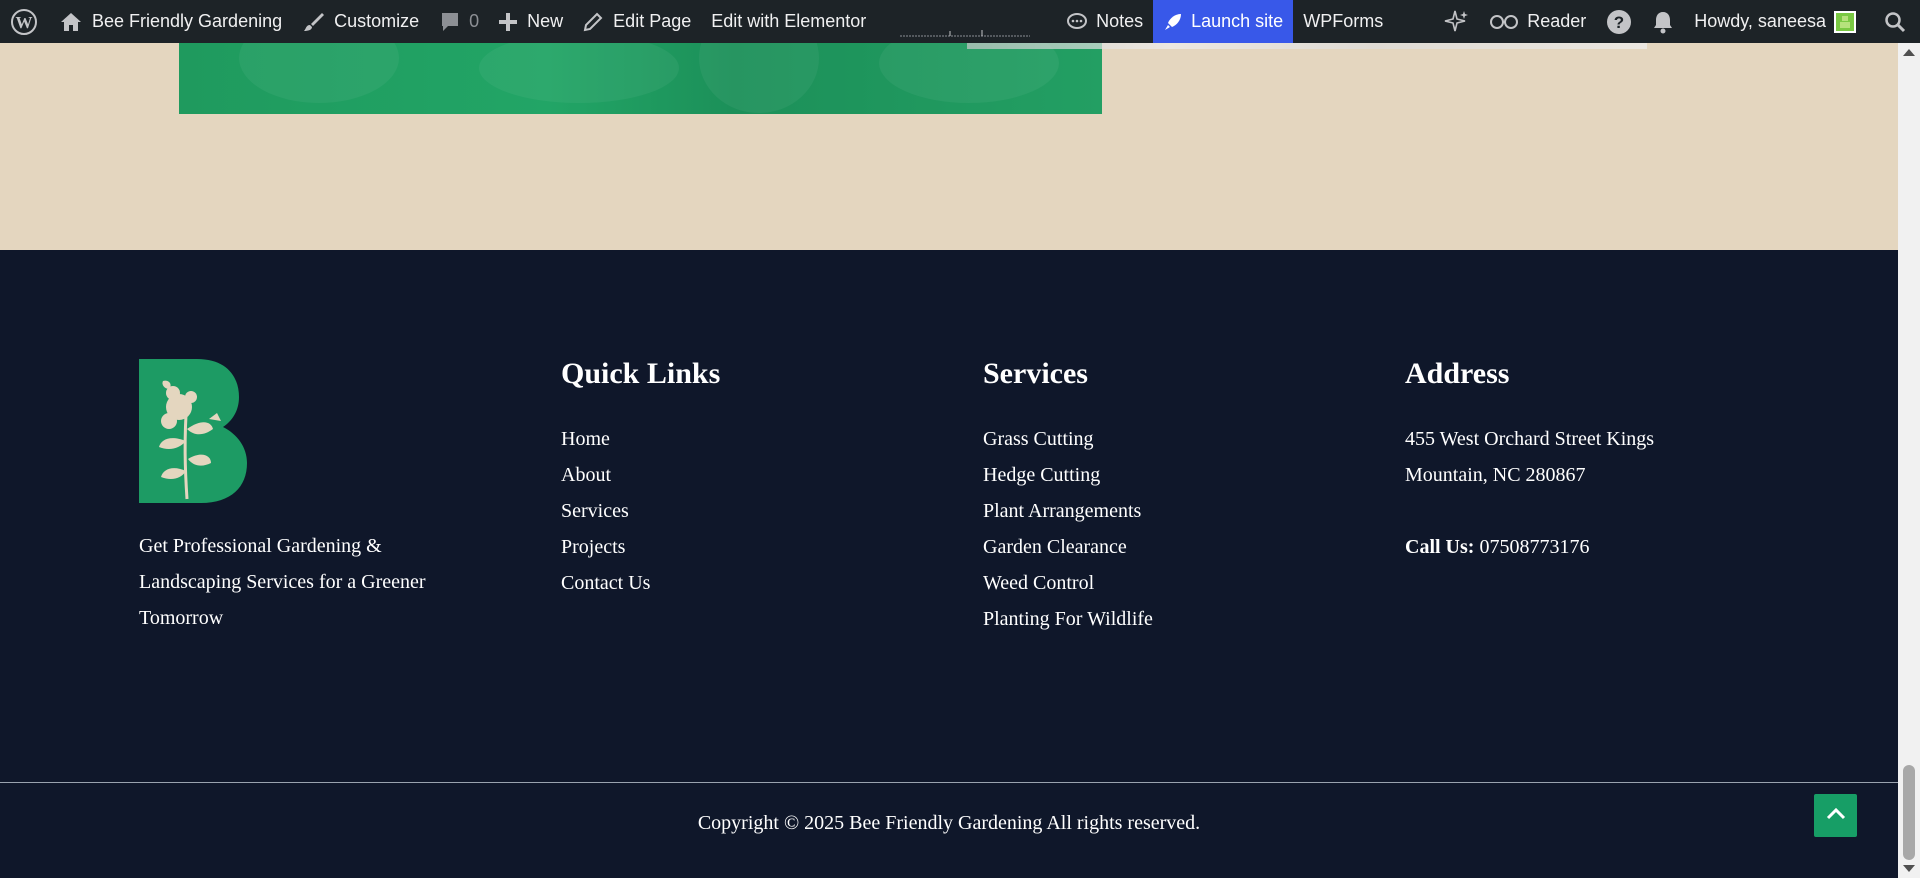  I want to click on wordpress-logo-icon: W, so click(25, 21).